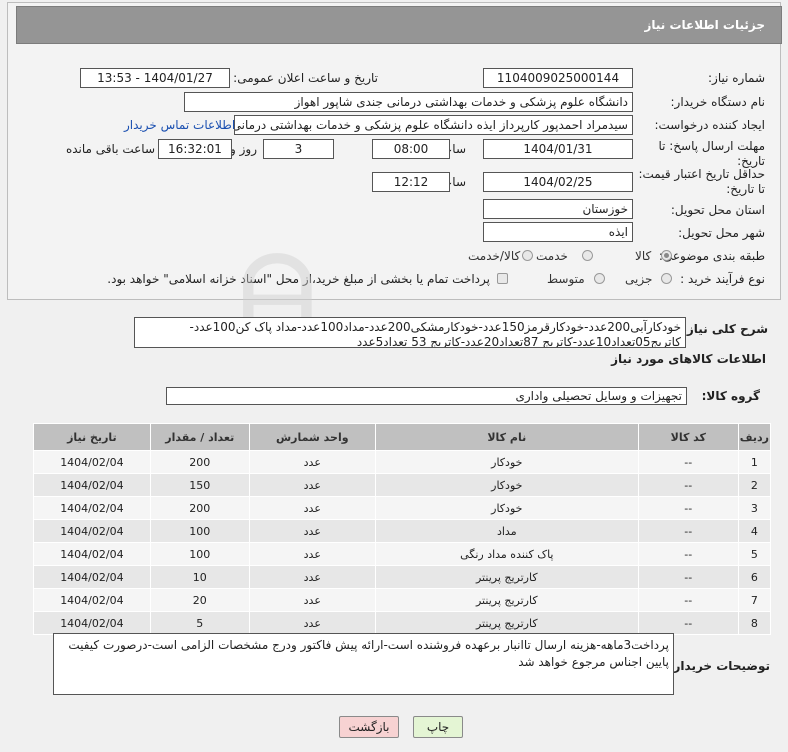  I want to click on need-number-label: شماره نیاز:, so click(736, 78).